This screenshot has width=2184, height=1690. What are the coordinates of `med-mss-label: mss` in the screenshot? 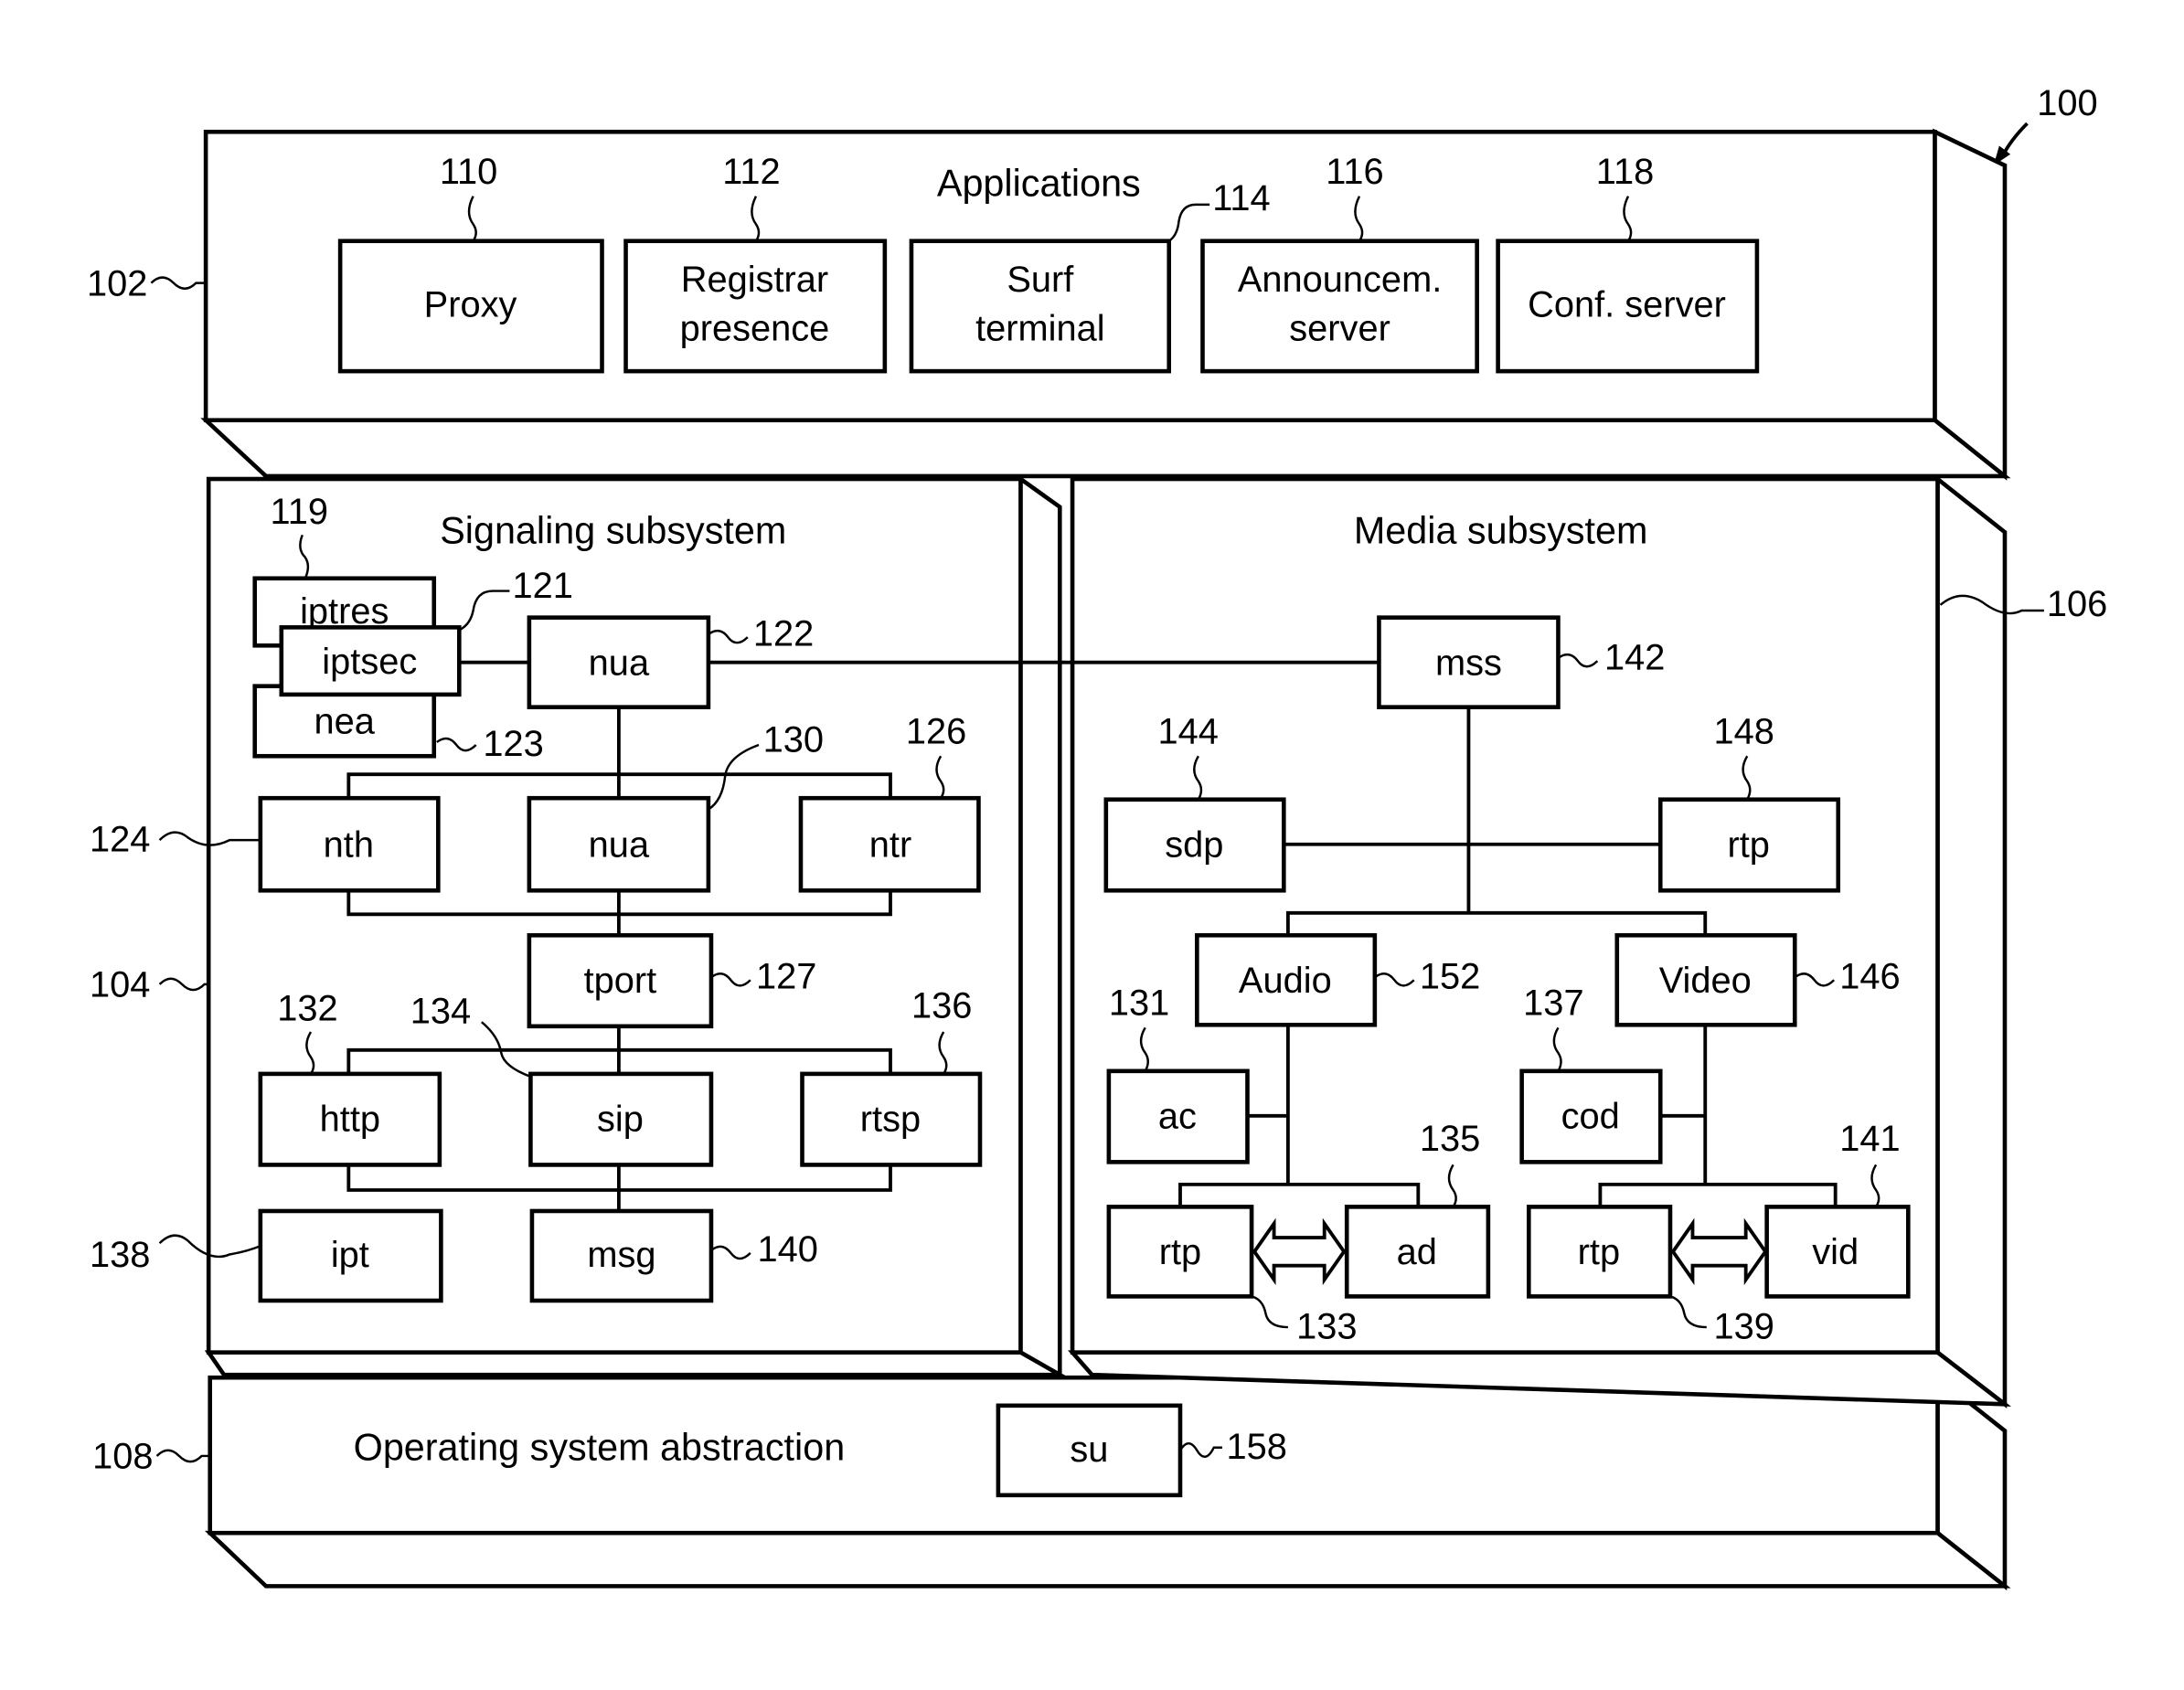 It's located at (1468, 663).